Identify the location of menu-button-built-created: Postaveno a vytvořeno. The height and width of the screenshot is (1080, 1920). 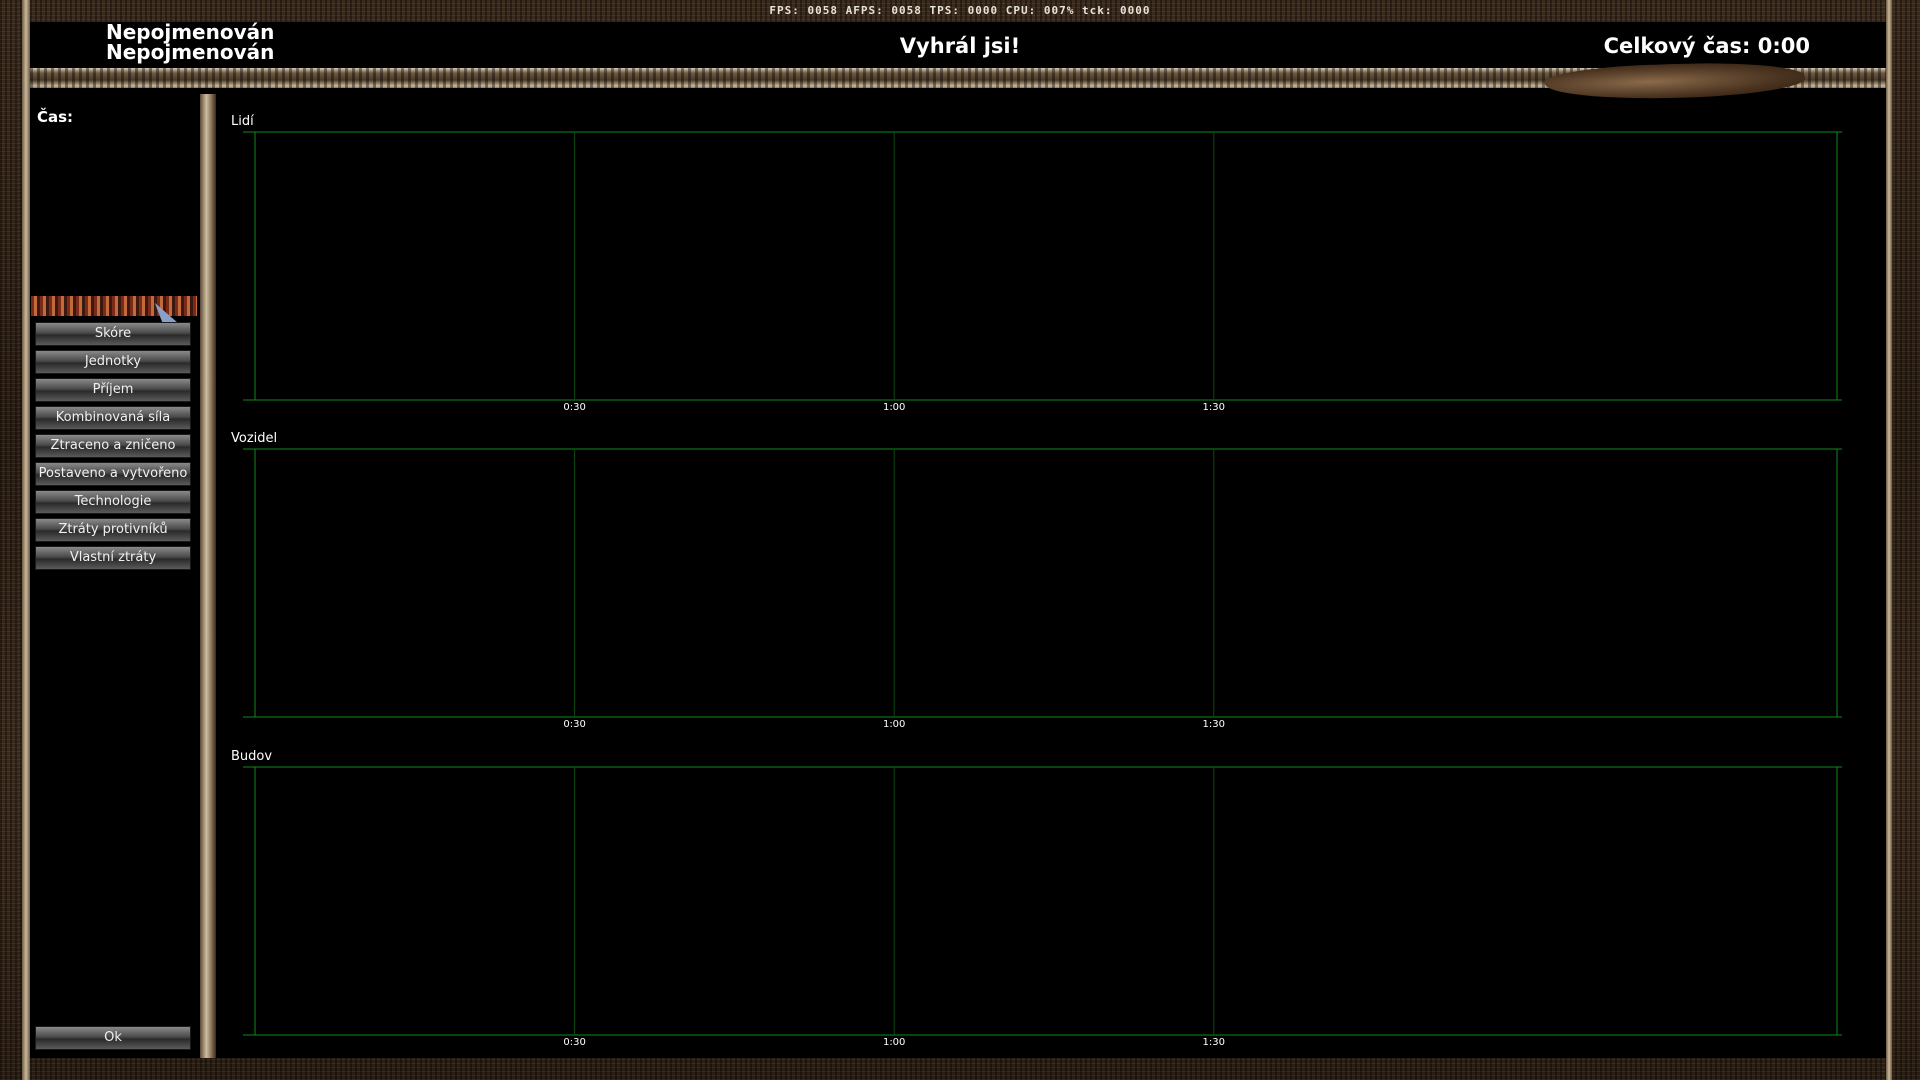
(113, 474).